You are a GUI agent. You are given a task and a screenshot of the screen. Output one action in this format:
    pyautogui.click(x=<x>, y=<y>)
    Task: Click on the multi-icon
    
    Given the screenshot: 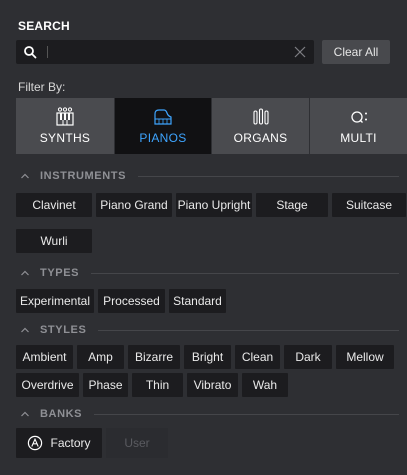 What is the action you would take?
    pyautogui.click(x=358, y=117)
    